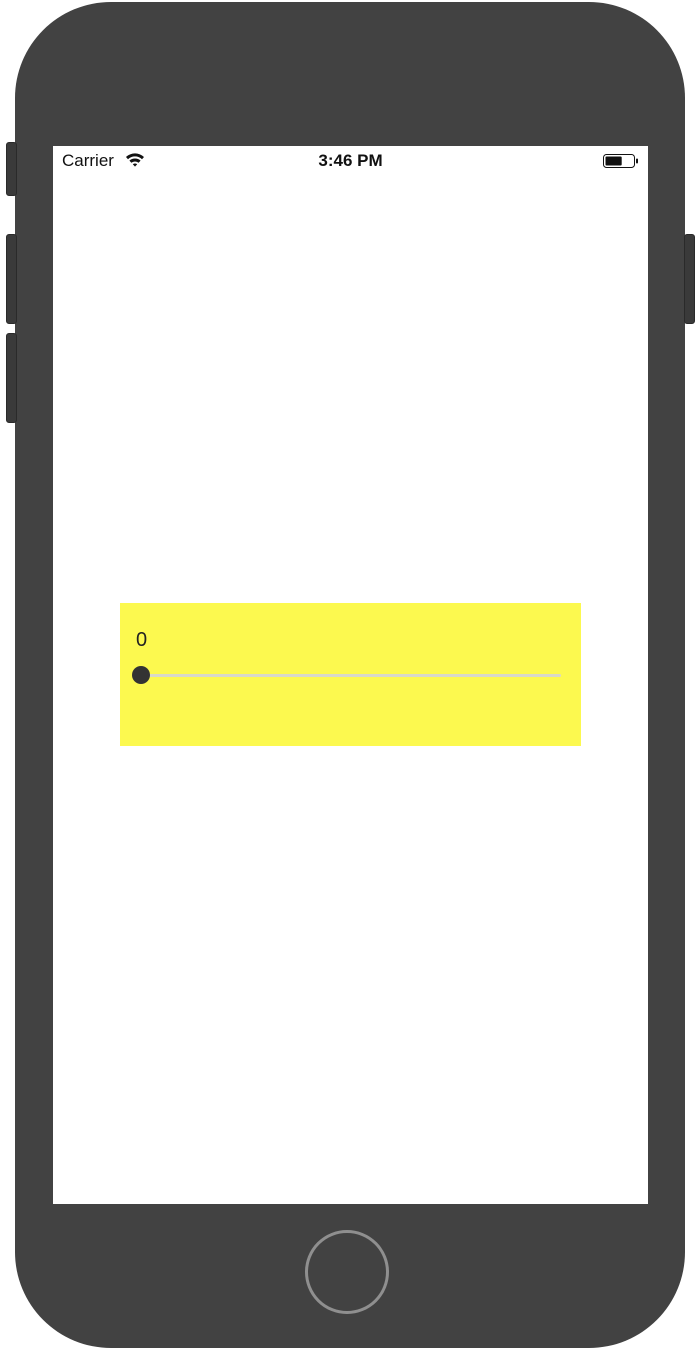 The width and height of the screenshot is (700, 1350). I want to click on value-slider, so click(346, 675).